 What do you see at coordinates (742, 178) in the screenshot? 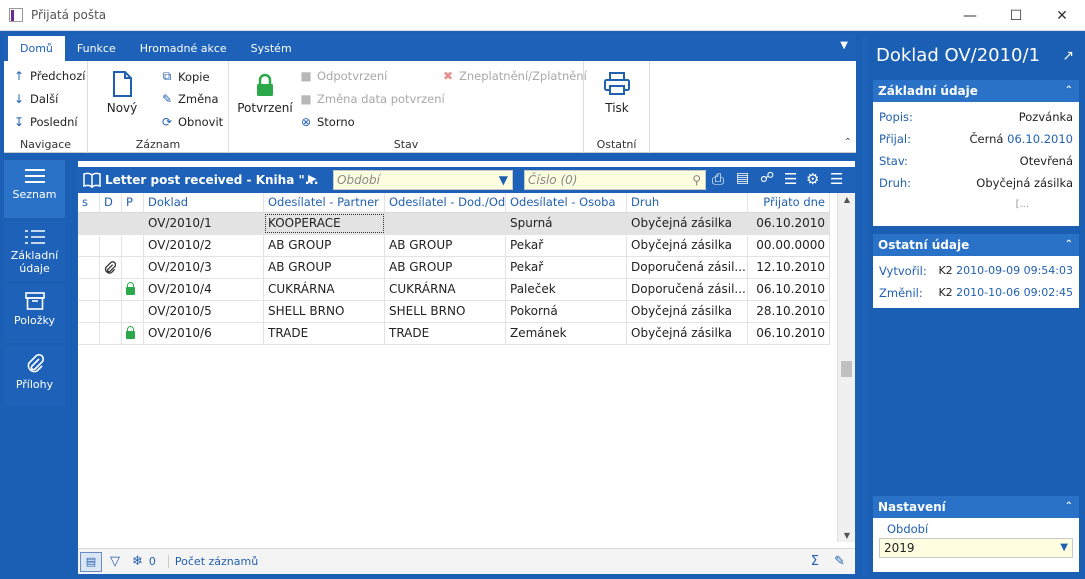
I see `chart-icon: ▤` at bounding box center [742, 178].